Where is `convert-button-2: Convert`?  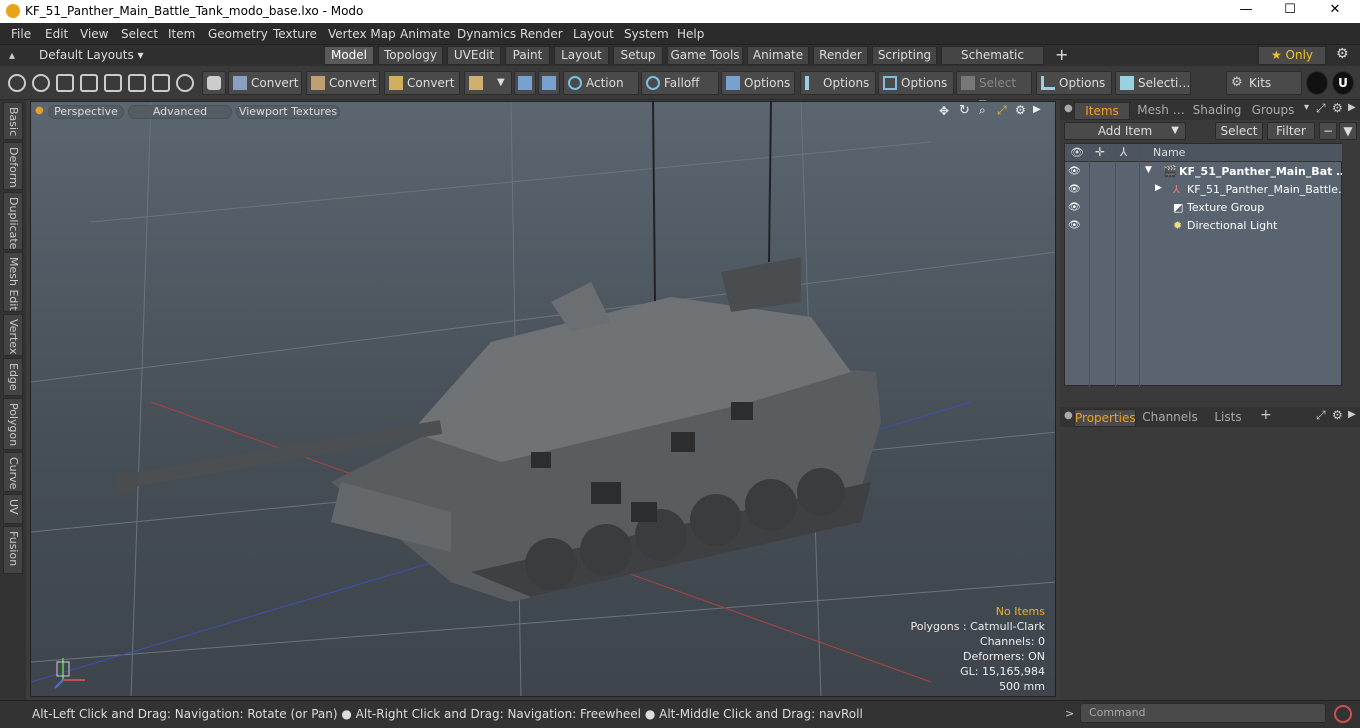 convert-button-2: Convert is located at coordinates (343, 83).